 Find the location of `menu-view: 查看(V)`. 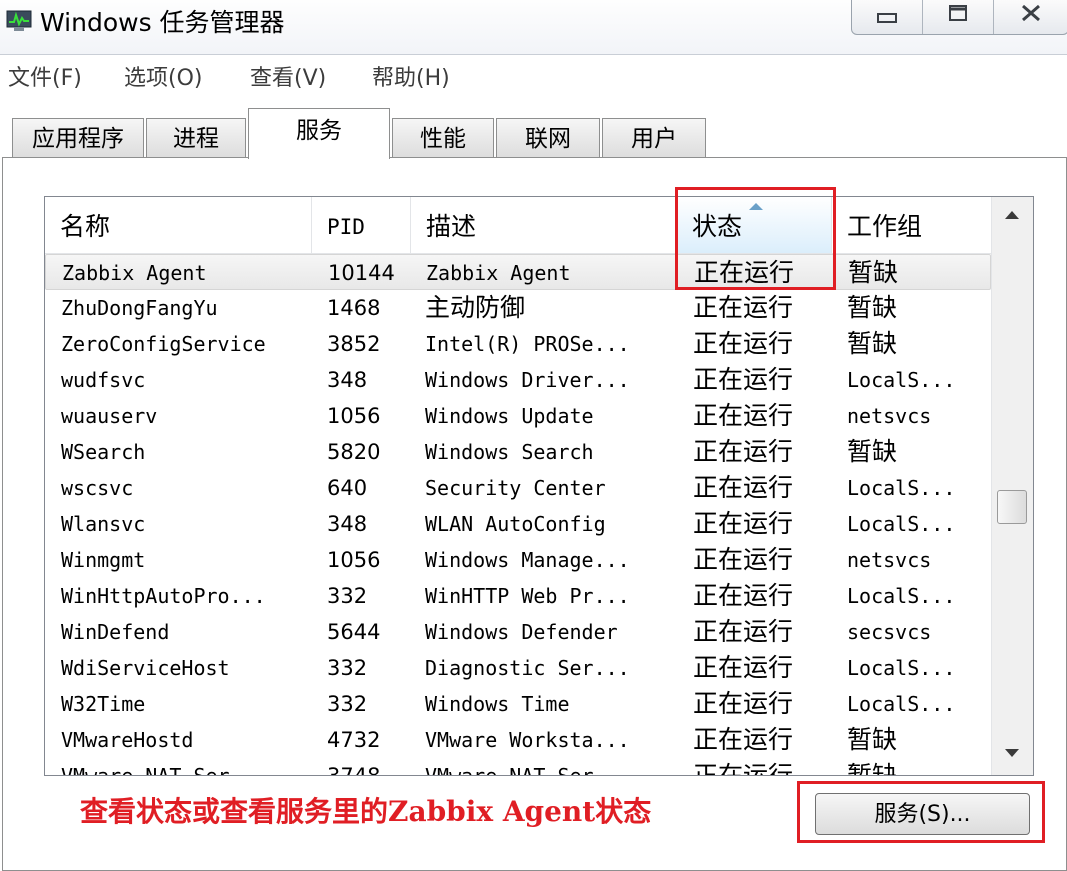

menu-view: 查看(V) is located at coordinates (288, 79).